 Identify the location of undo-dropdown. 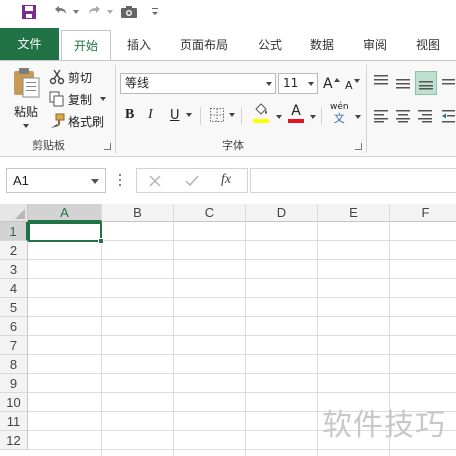
(76, 12).